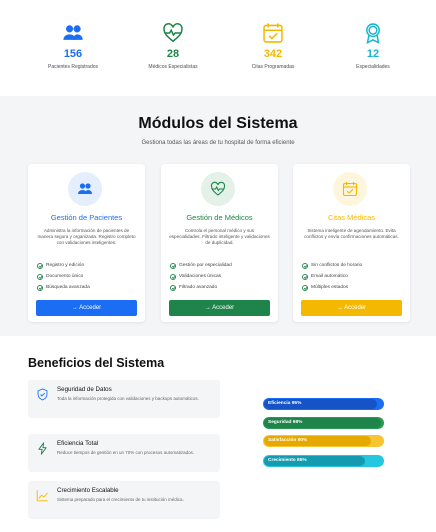  I want to click on feature-item: Validaciones únicas, so click(201, 276).